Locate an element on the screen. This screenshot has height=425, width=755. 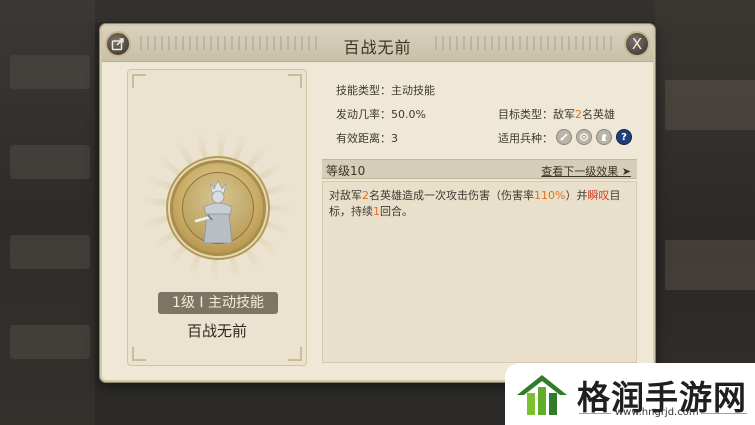
background-left is located at coordinates (47, 212).